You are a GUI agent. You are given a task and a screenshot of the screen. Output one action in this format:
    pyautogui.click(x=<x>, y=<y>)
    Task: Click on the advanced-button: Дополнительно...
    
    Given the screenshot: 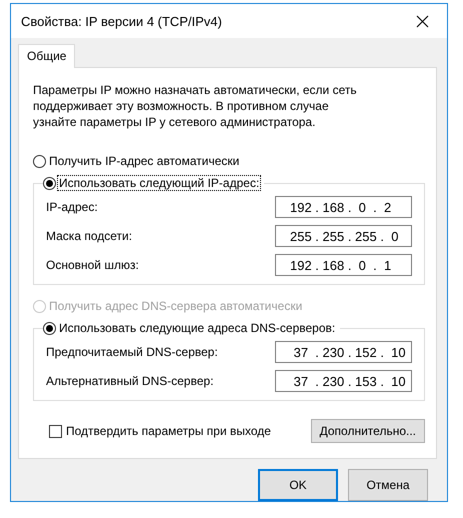 What is the action you would take?
    pyautogui.click(x=367, y=431)
    